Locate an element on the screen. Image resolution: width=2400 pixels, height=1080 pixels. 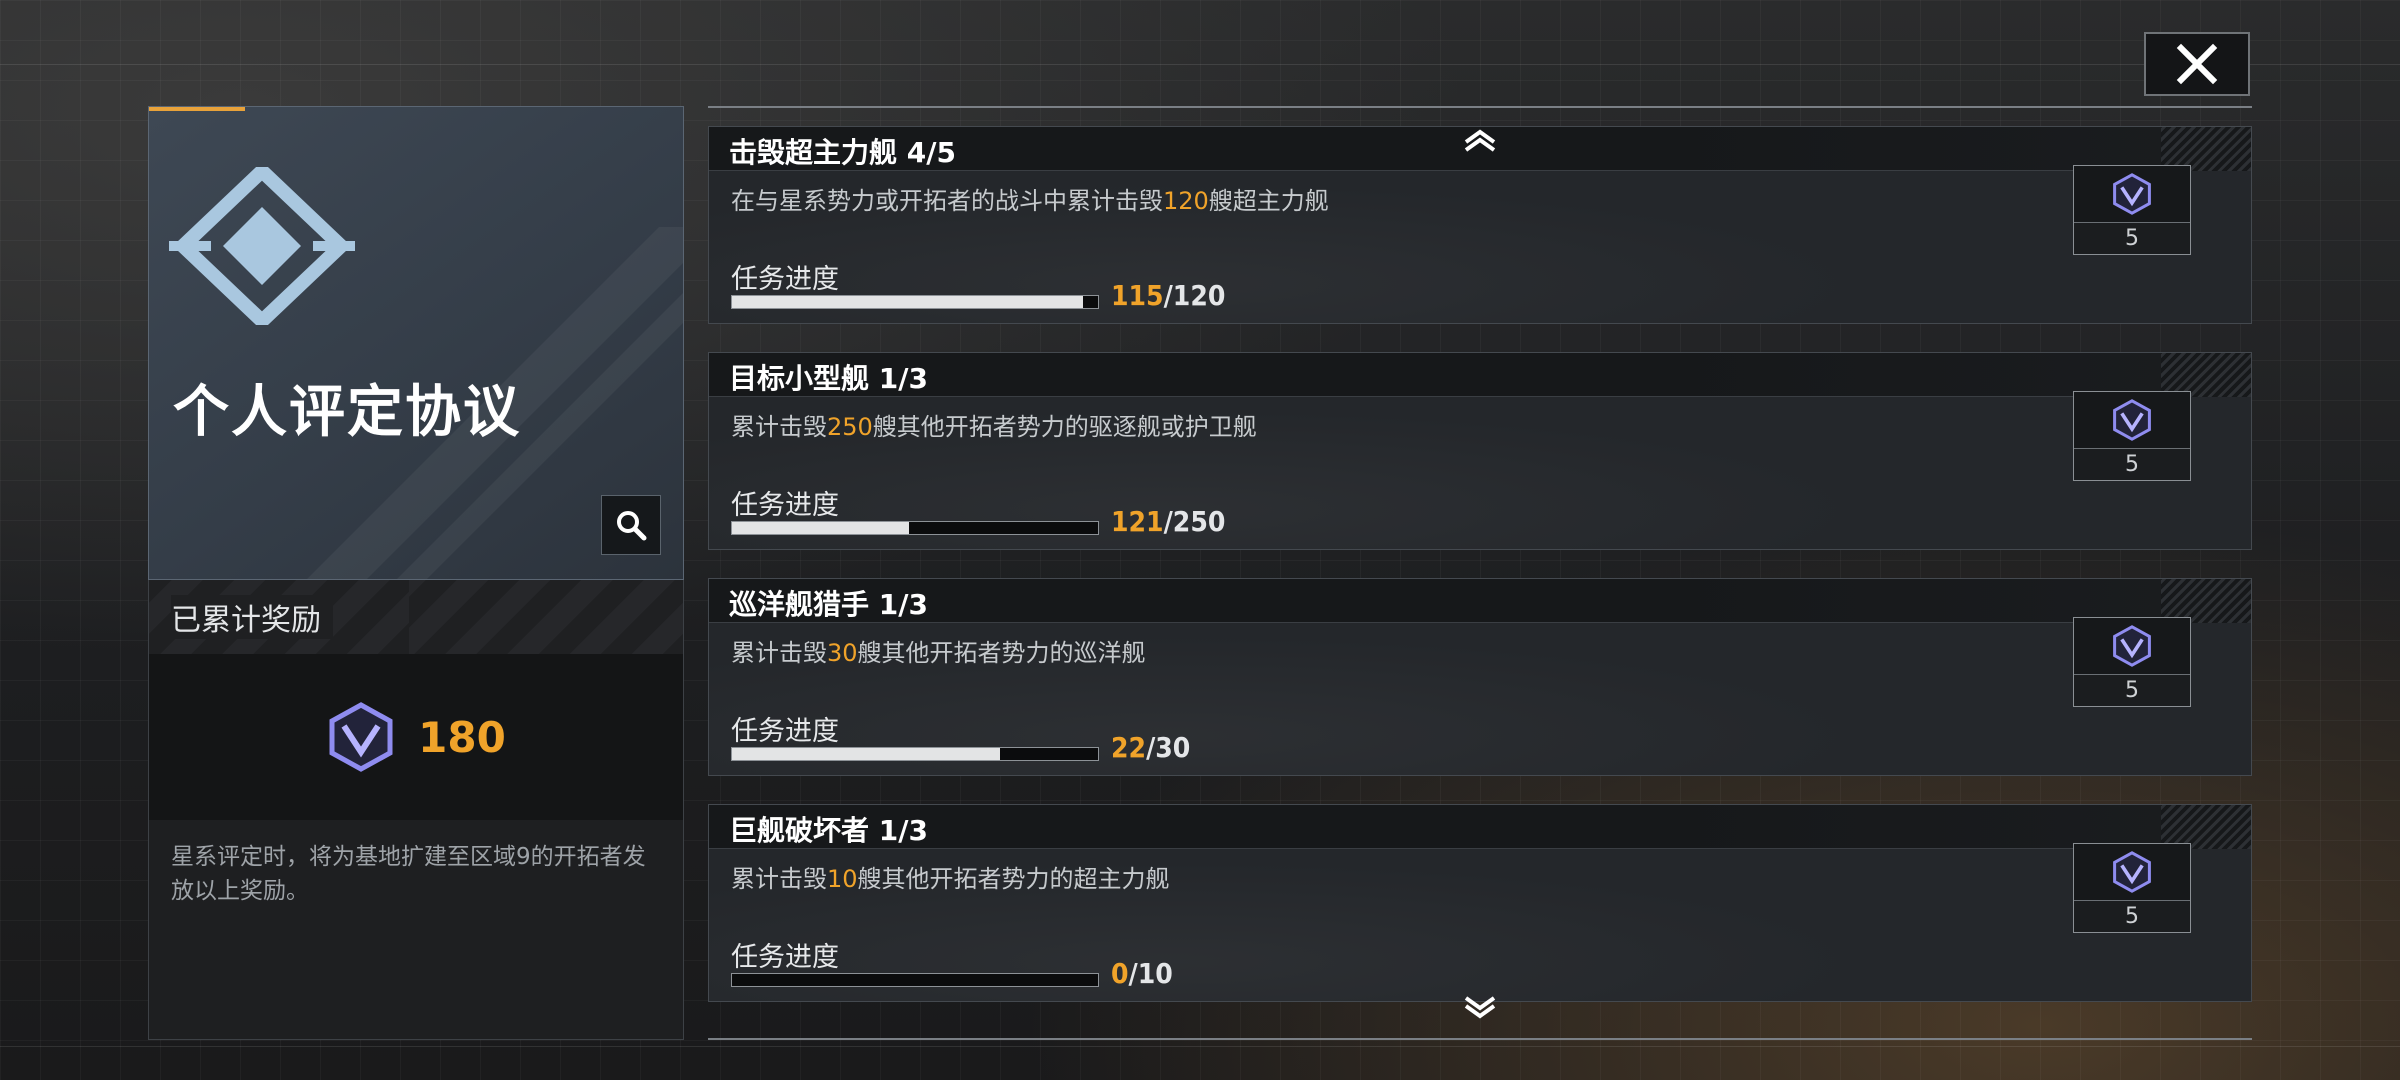
mission-title: 目标小型舰 1/3 is located at coordinates (828, 378).